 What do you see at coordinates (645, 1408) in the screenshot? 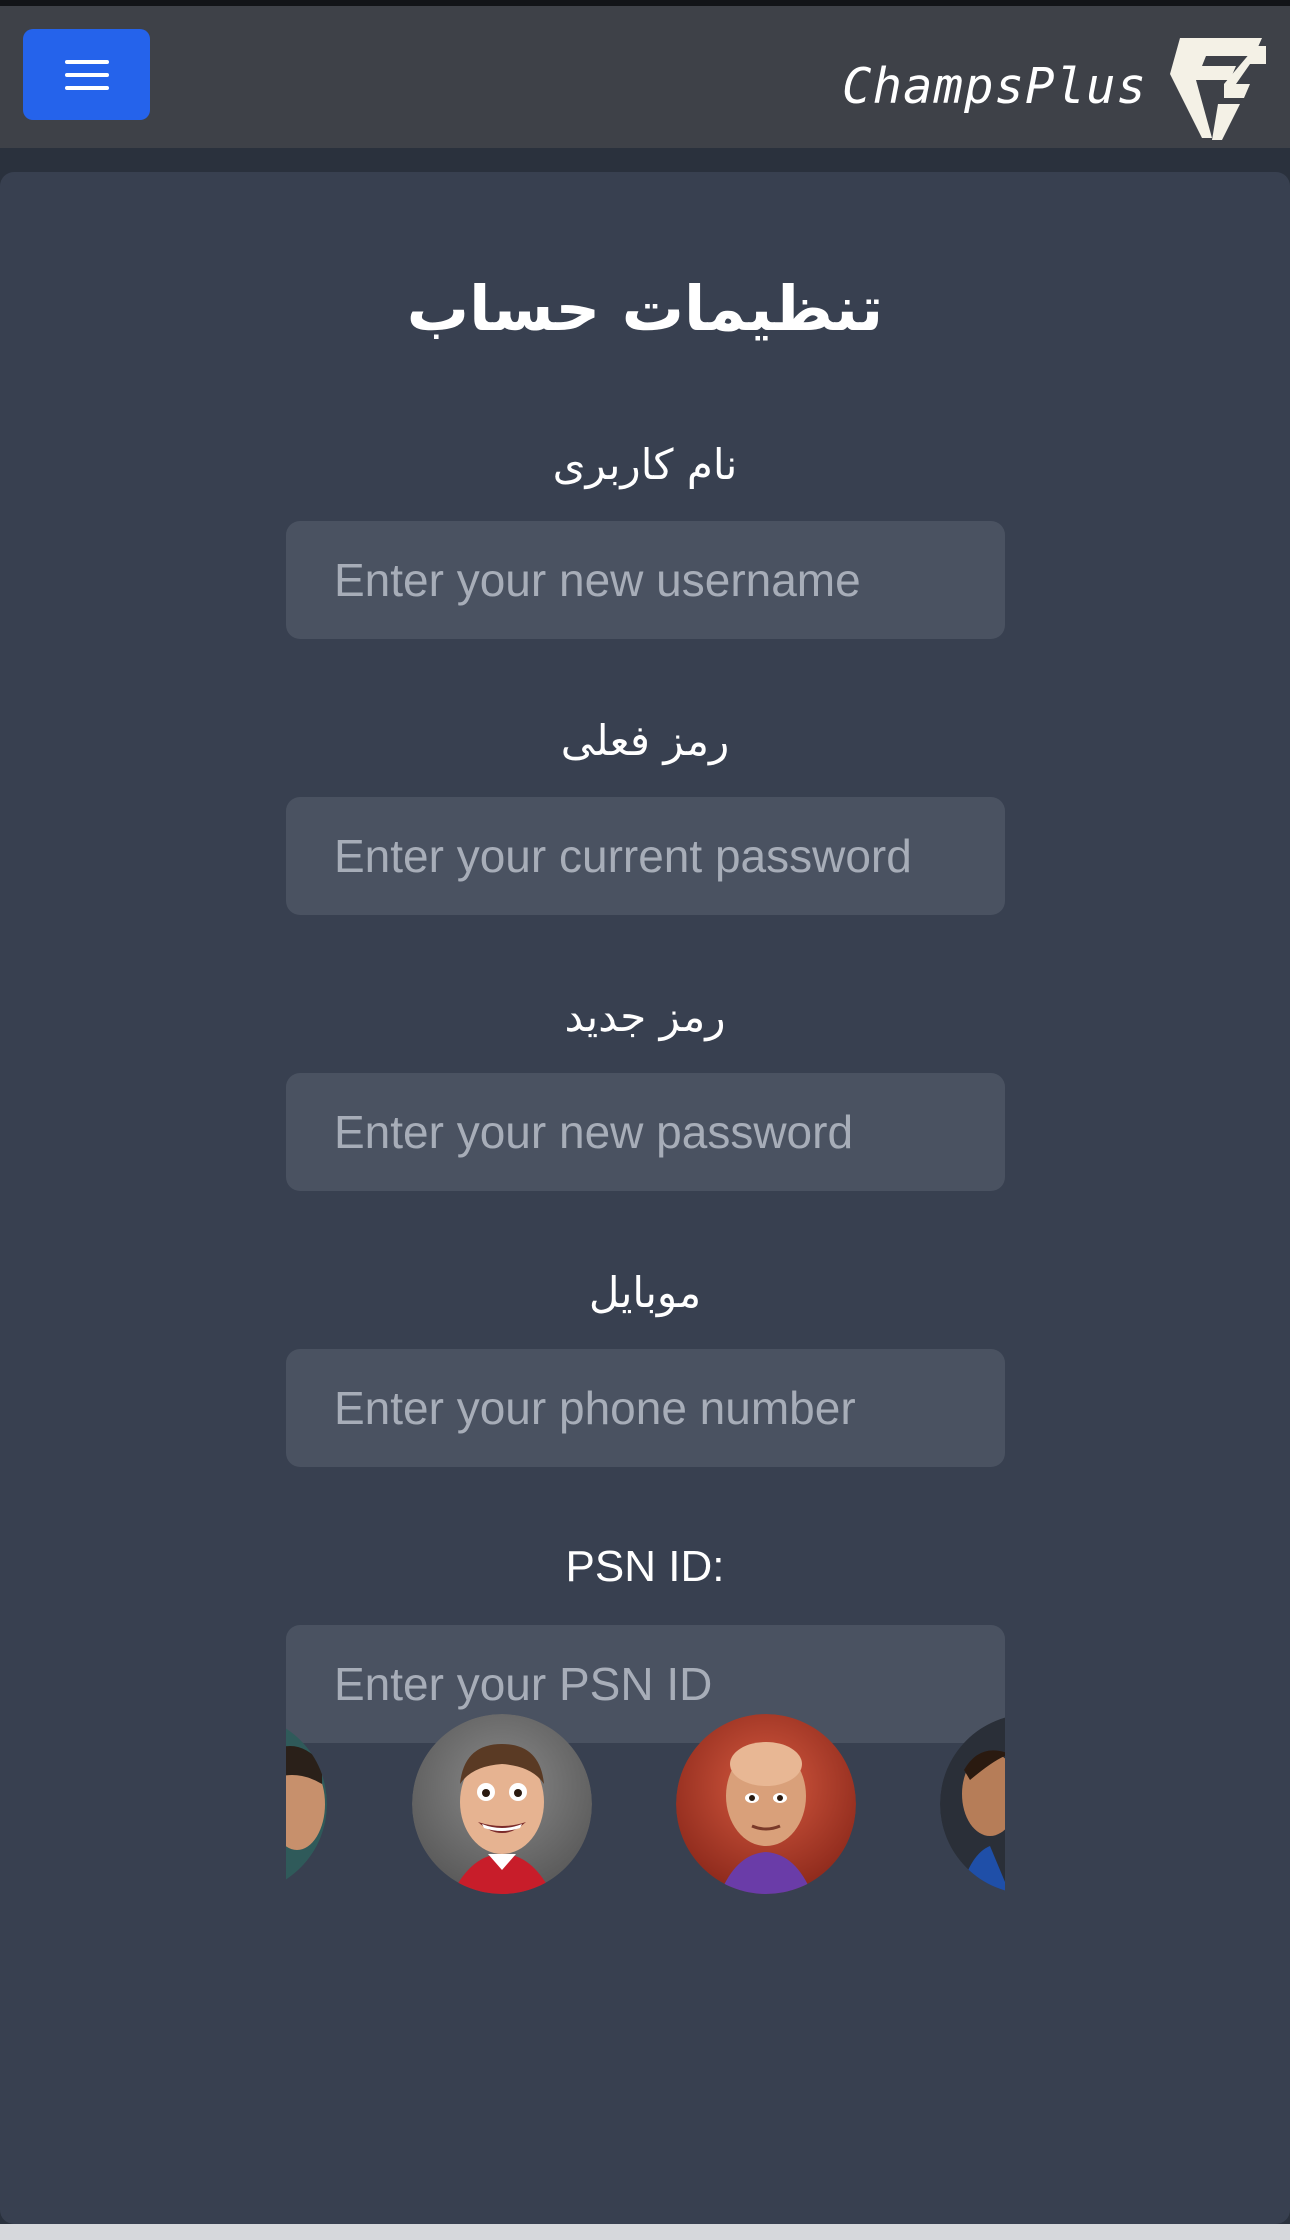
I see `phone-input` at bounding box center [645, 1408].